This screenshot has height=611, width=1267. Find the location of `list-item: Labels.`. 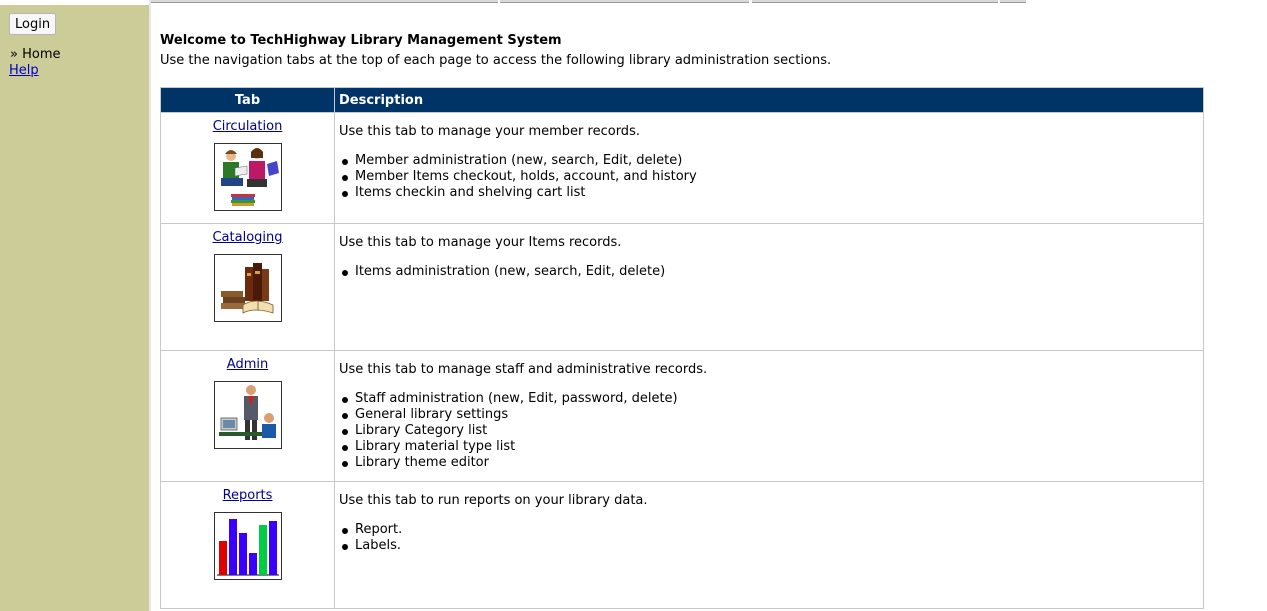

list-item: Labels. is located at coordinates (770, 546).